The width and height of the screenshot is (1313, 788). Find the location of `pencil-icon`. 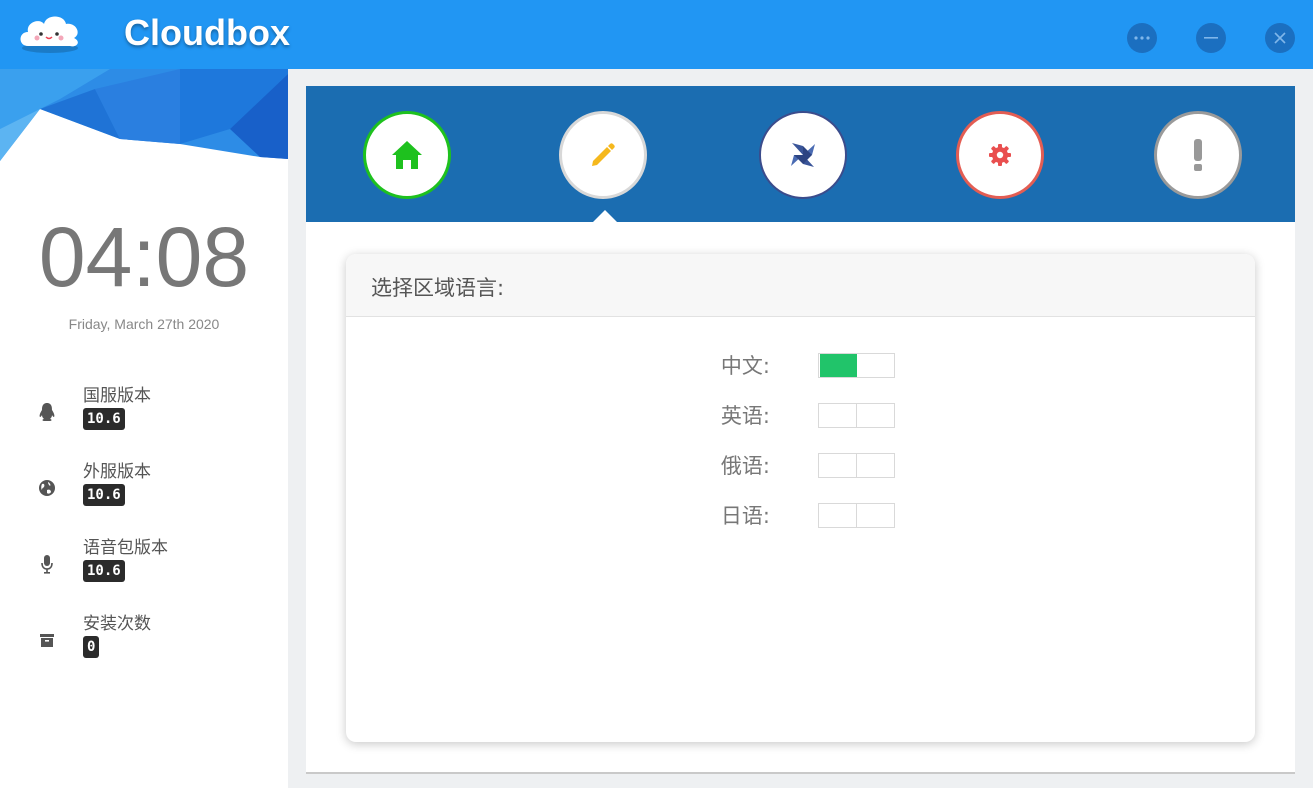

pencil-icon is located at coordinates (603, 154).